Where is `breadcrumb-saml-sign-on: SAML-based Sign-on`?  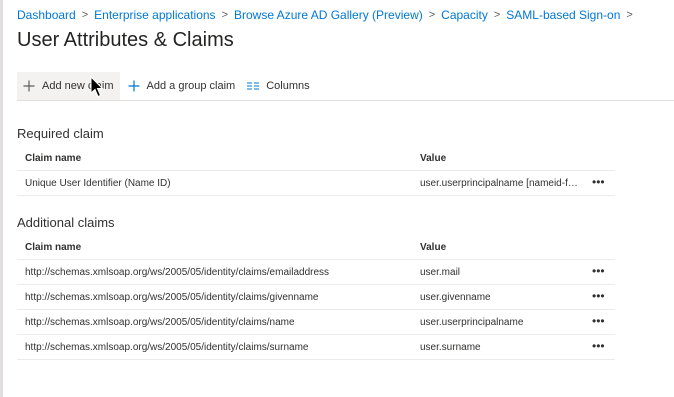 breadcrumb-saml-sign-on: SAML-based Sign-on is located at coordinates (563, 15).